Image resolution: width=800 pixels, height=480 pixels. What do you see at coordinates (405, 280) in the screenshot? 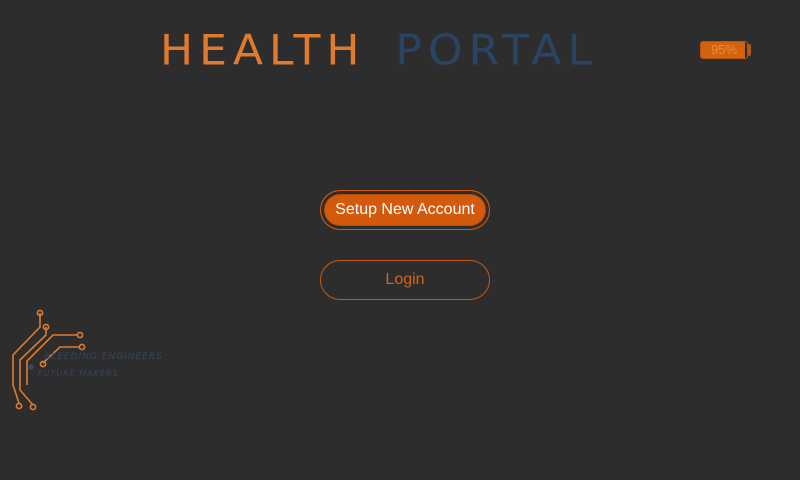
I see `login-button: Login` at bounding box center [405, 280].